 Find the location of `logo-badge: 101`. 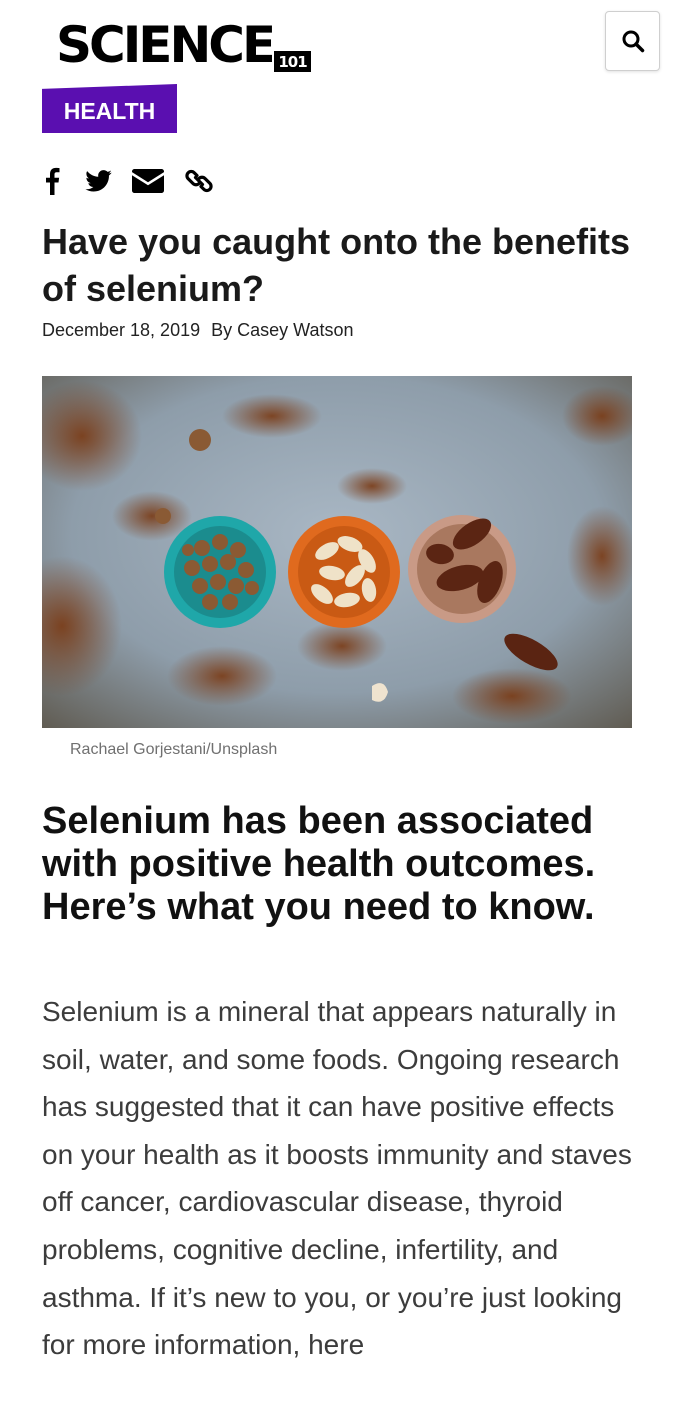

logo-badge: 101 is located at coordinates (292, 61).